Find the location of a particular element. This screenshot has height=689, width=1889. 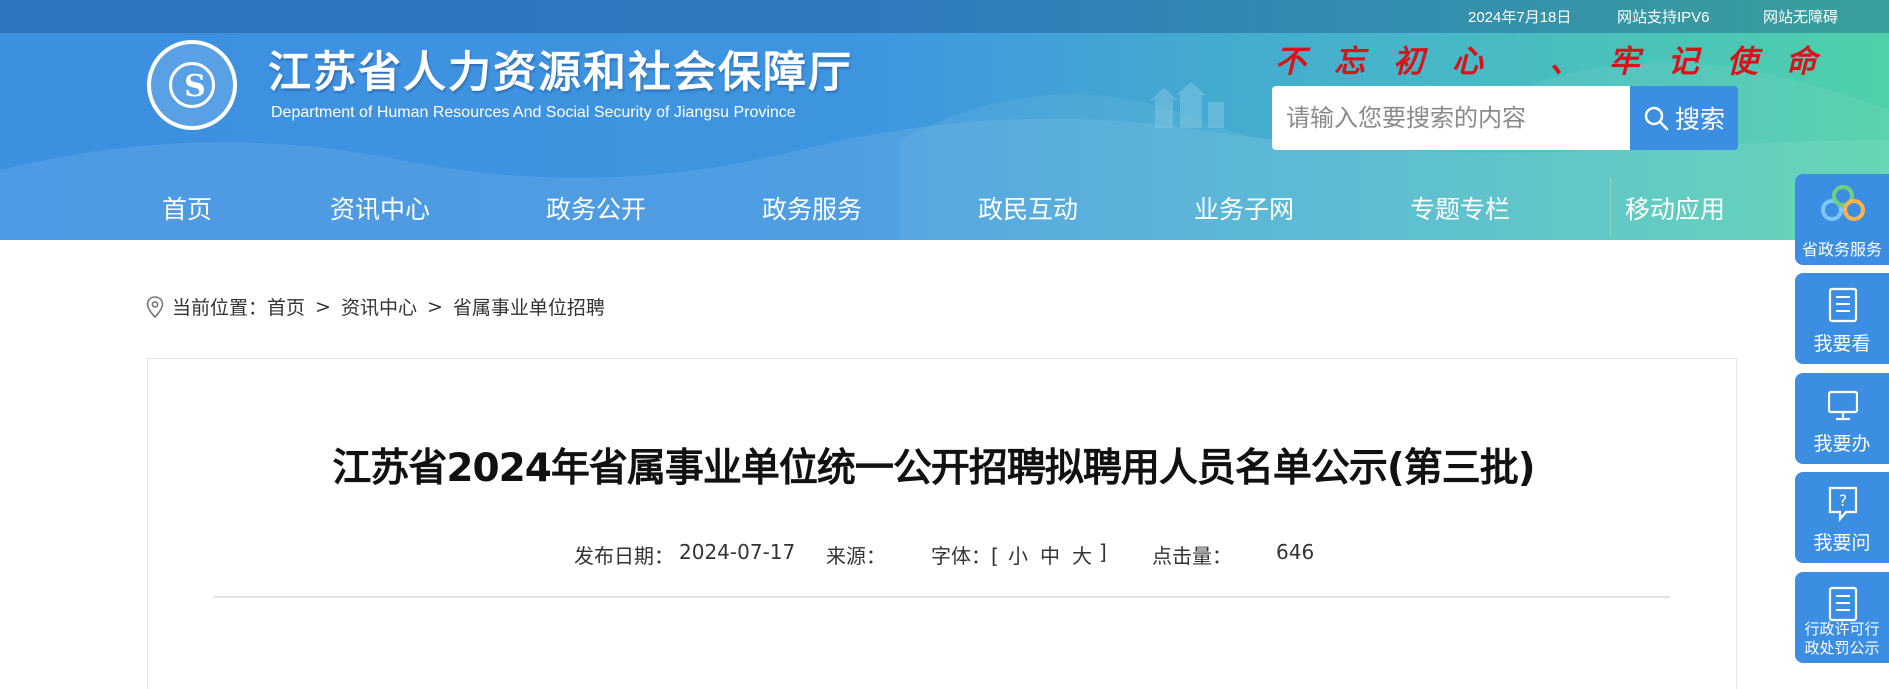

site-logo: S is located at coordinates (192, 85).